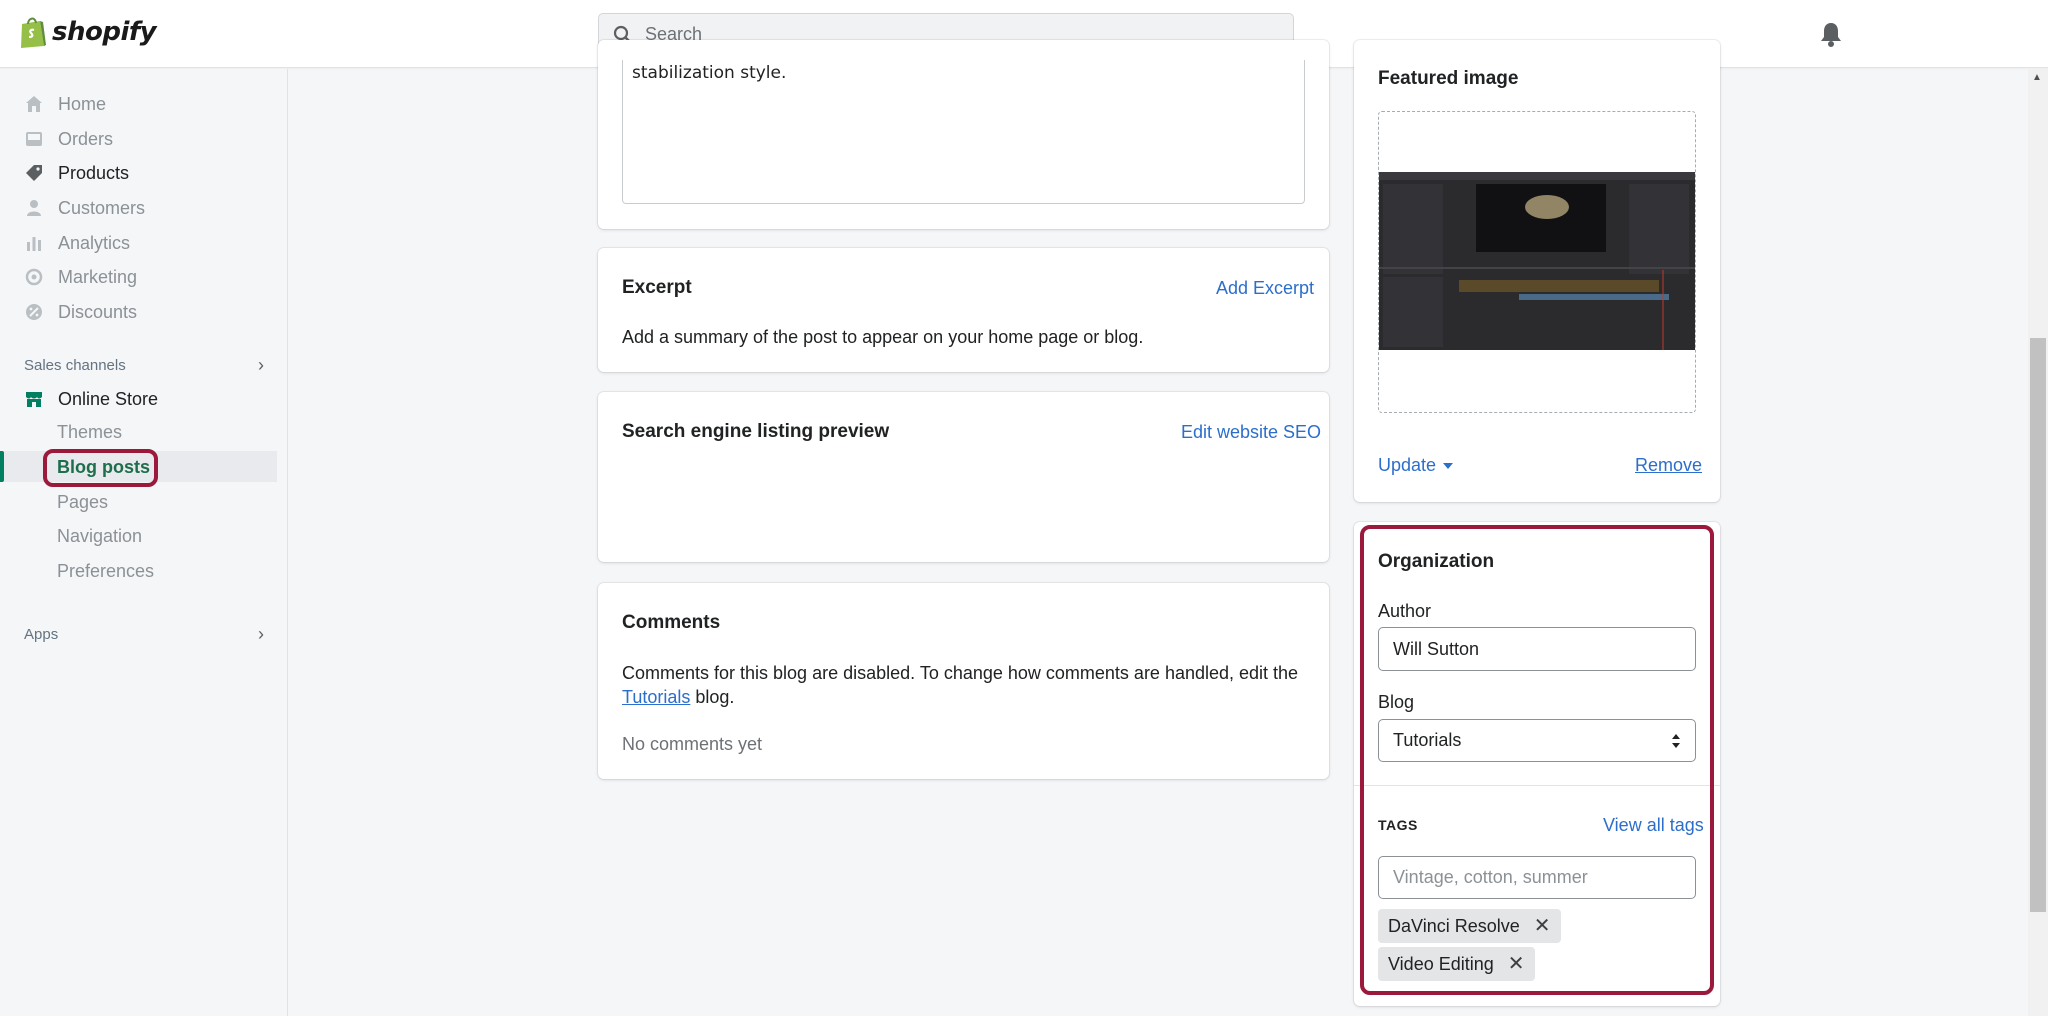 This screenshot has width=2048, height=1016. I want to click on blog-select: Tutorials, so click(1537, 740).